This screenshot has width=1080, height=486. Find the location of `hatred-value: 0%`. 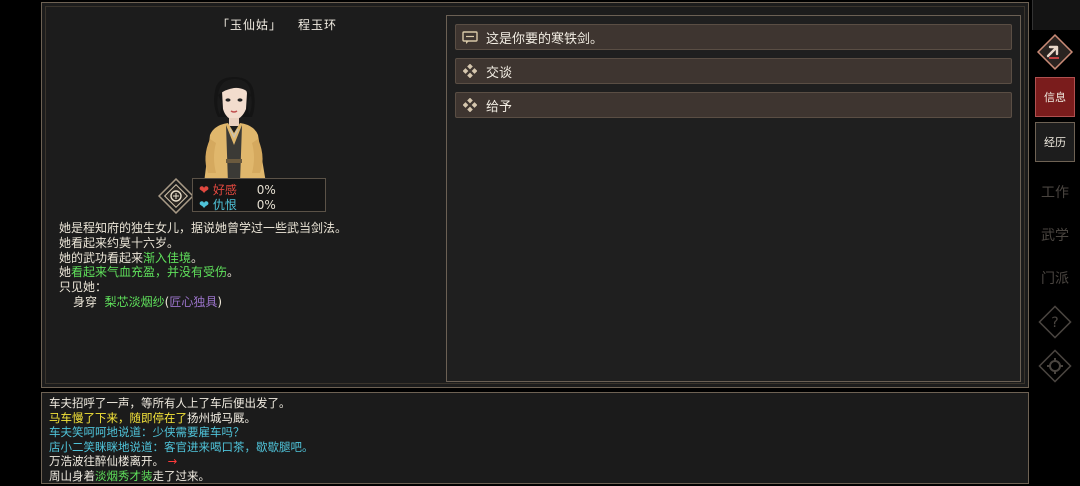

hatred-value: 0% is located at coordinates (266, 205).